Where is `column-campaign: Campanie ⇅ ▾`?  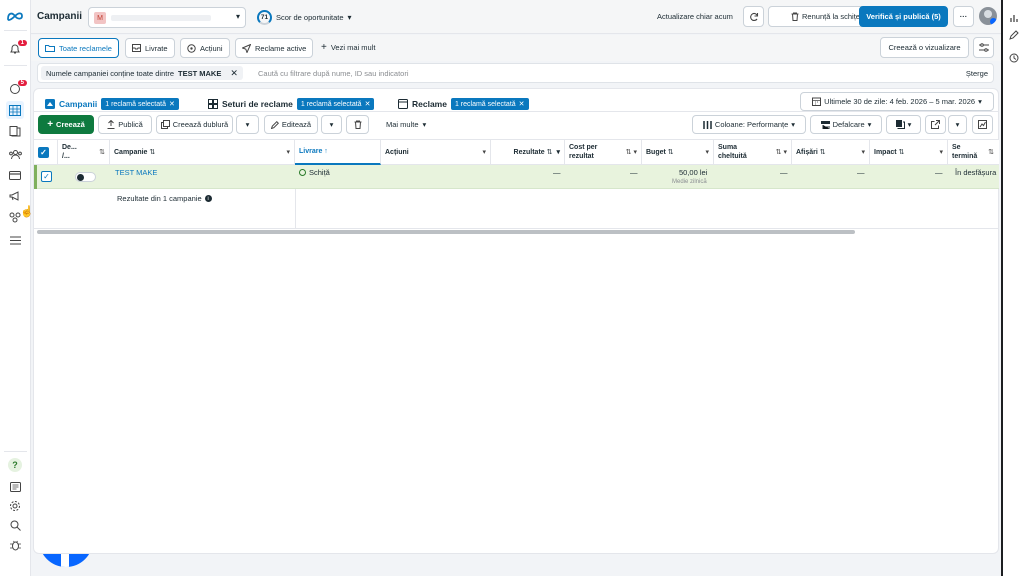
column-campaign: Campanie ⇅ ▾ is located at coordinates (202, 152).